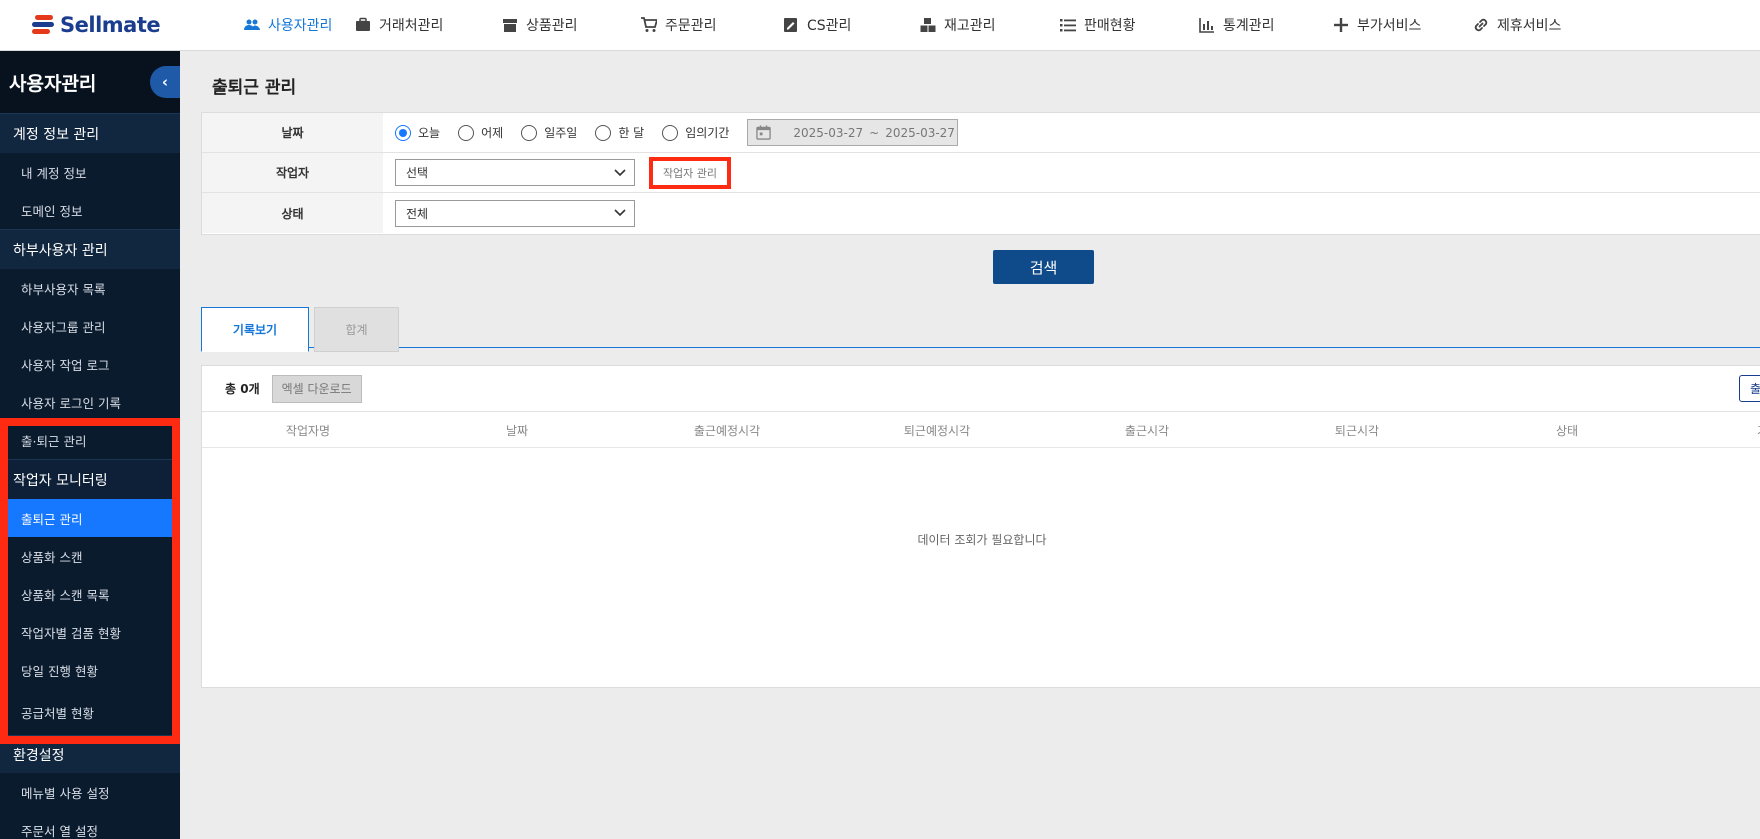 This screenshot has width=1760, height=839. Describe the element at coordinates (981, 389) in the screenshot. I see `result-toolbar: 총 0개 엑셀 다운로드 출근` at that location.